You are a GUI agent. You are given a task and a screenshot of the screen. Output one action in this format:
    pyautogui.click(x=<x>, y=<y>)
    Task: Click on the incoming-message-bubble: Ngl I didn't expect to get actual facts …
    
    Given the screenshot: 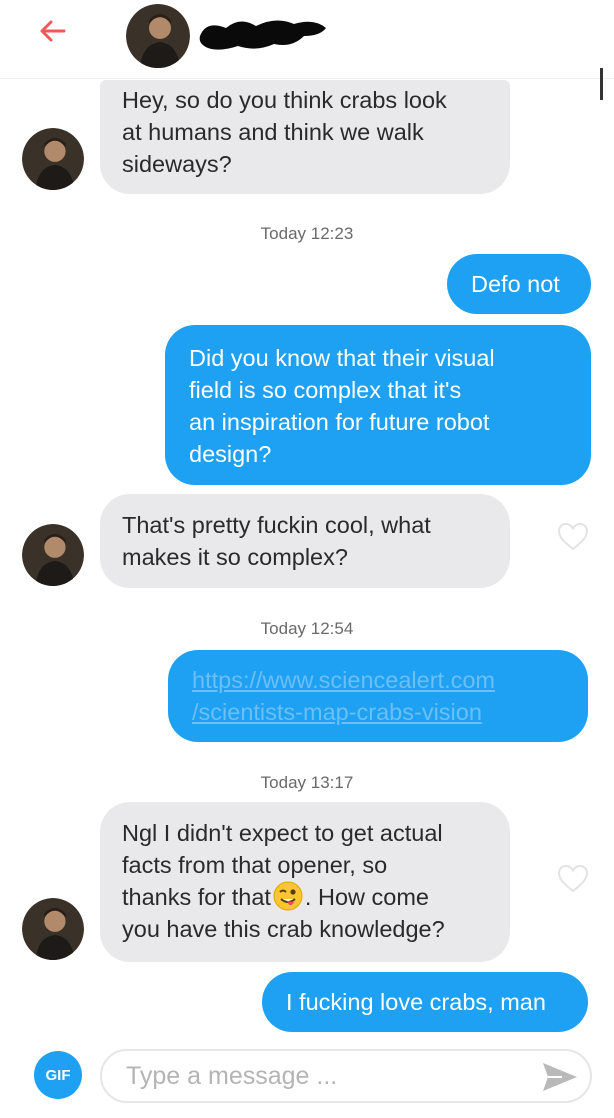 What is the action you would take?
    pyautogui.click(x=305, y=882)
    